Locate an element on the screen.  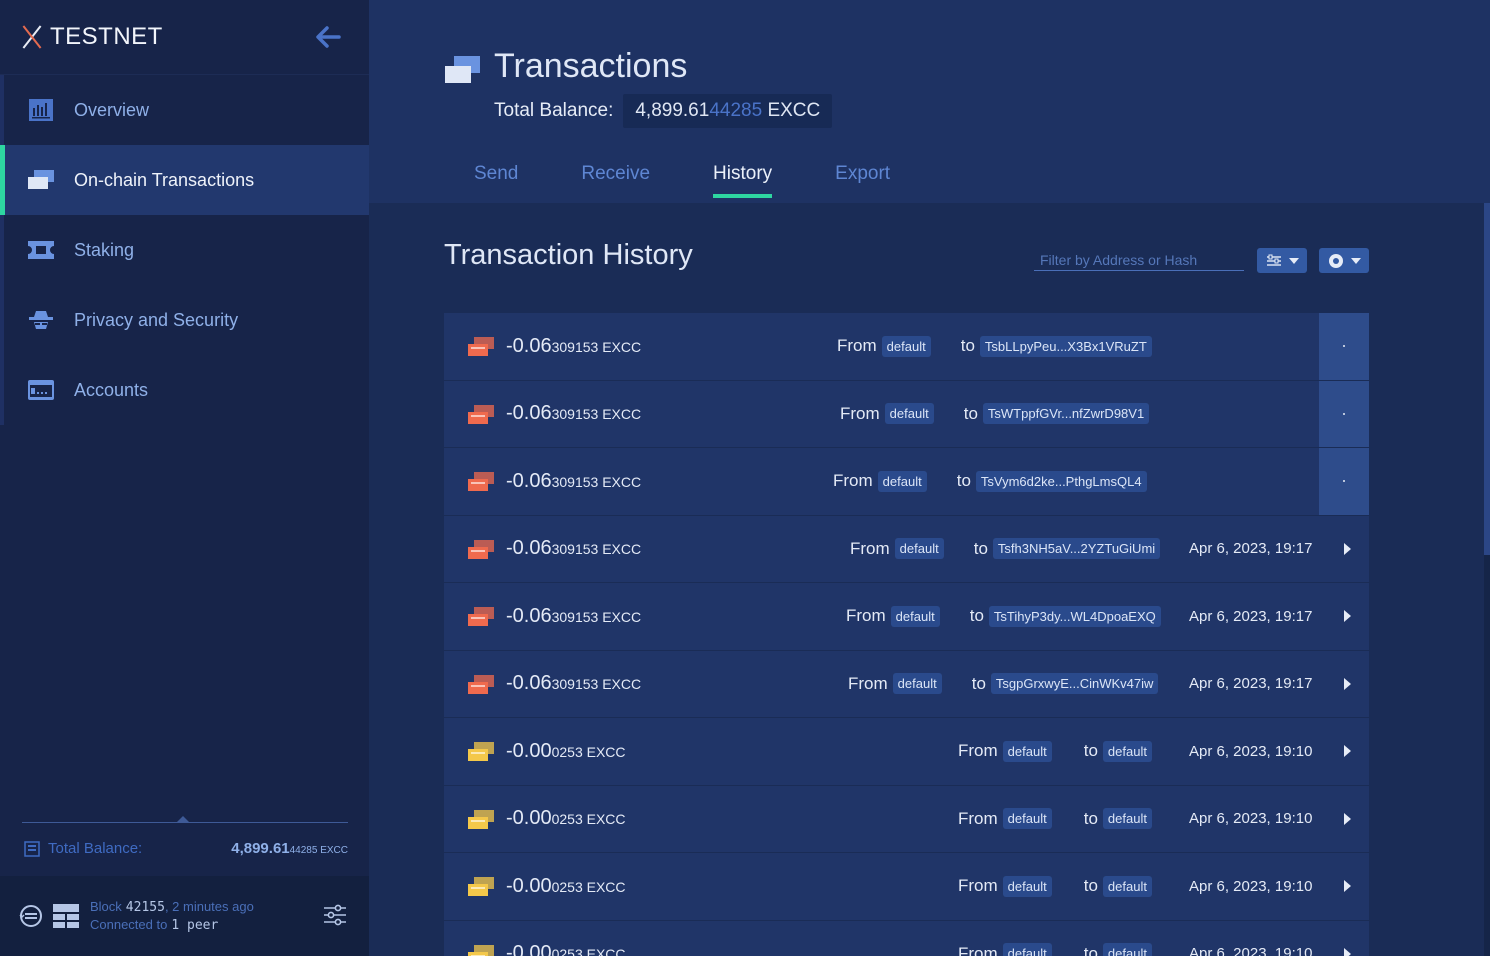
tx-amount-main: -0.00 is located at coordinates (529, 885).